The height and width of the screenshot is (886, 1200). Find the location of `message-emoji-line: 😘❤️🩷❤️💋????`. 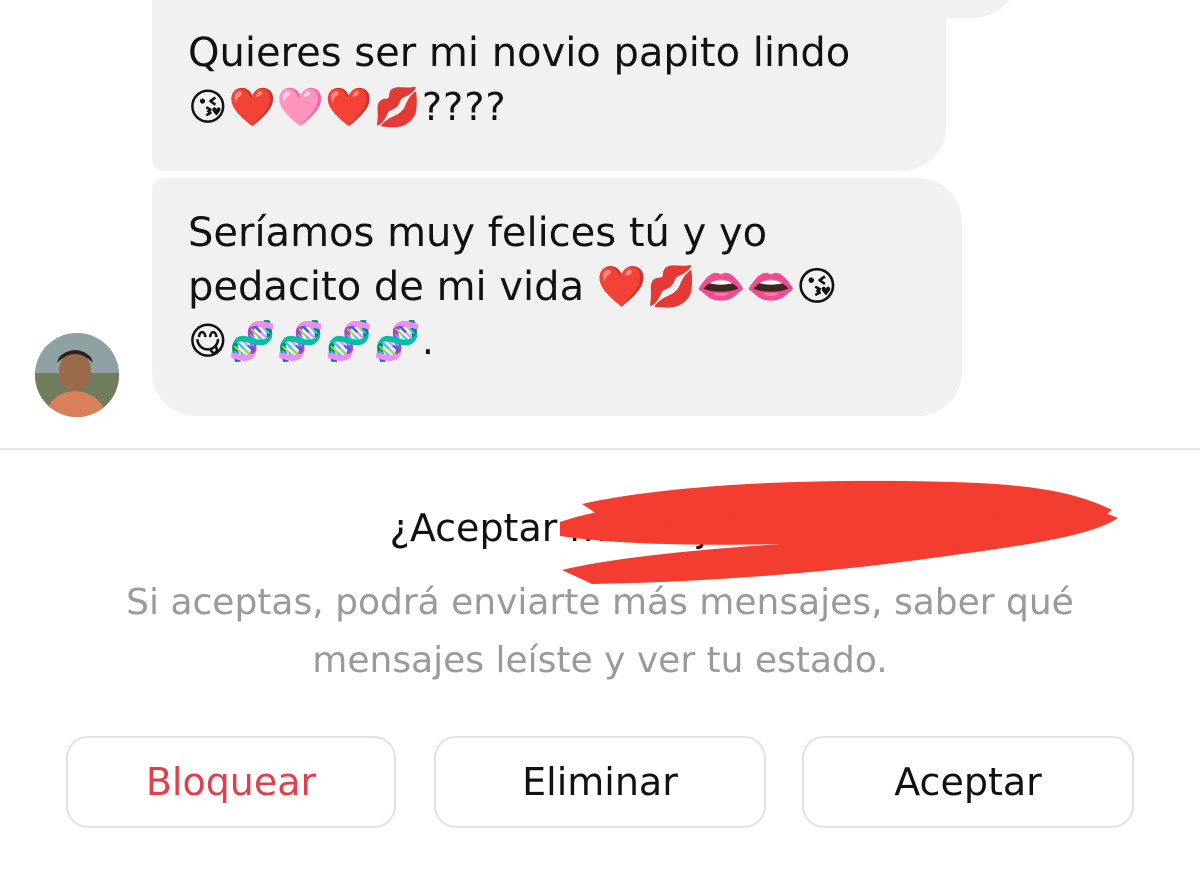

message-emoji-line: 😘❤️🩷❤️💋???? is located at coordinates (347, 107).